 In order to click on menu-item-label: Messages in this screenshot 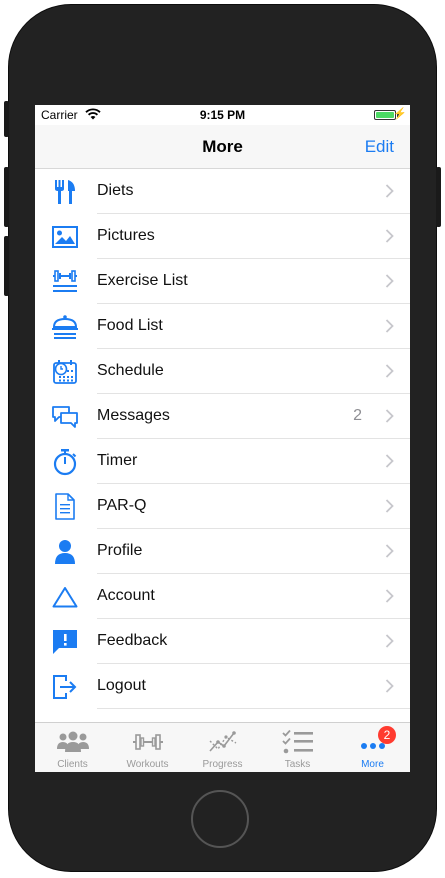, I will do `click(133, 415)`.